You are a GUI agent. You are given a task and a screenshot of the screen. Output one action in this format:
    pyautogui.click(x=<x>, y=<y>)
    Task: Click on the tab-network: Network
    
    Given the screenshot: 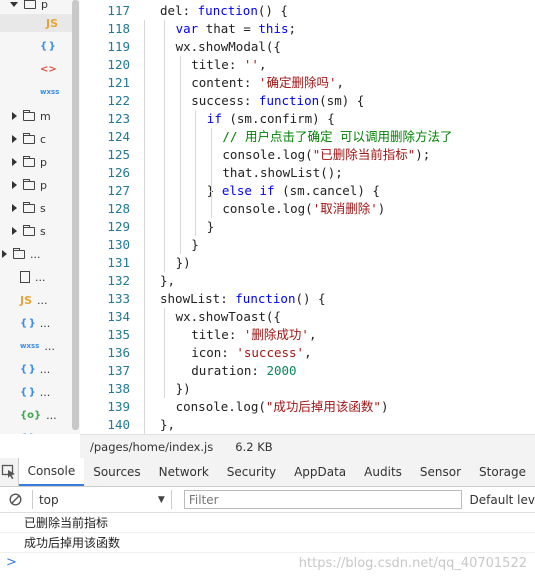 What is the action you would take?
    pyautogui.click(x=184, y=472)
    